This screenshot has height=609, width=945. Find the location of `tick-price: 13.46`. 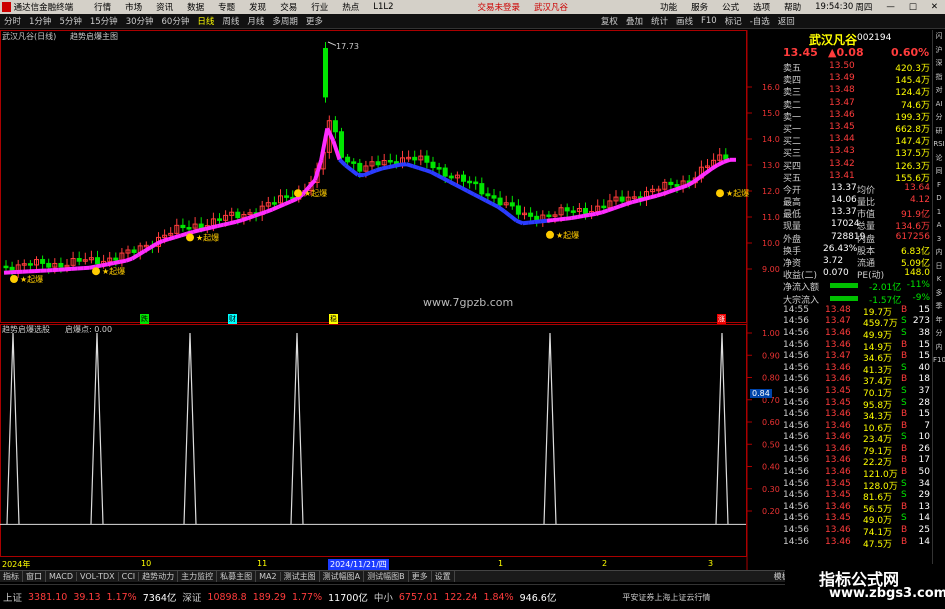

tick-price: 13.46 is located at coordinates (838, 530).